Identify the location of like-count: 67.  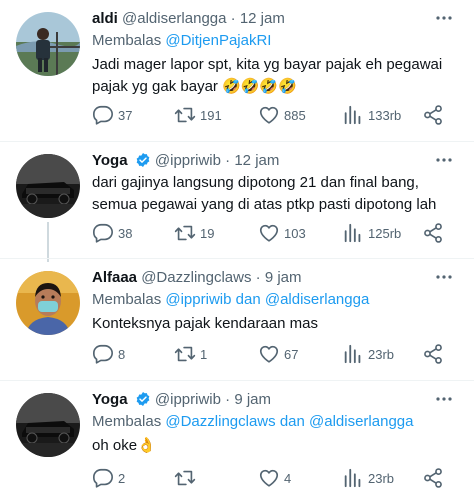
(291, 354).